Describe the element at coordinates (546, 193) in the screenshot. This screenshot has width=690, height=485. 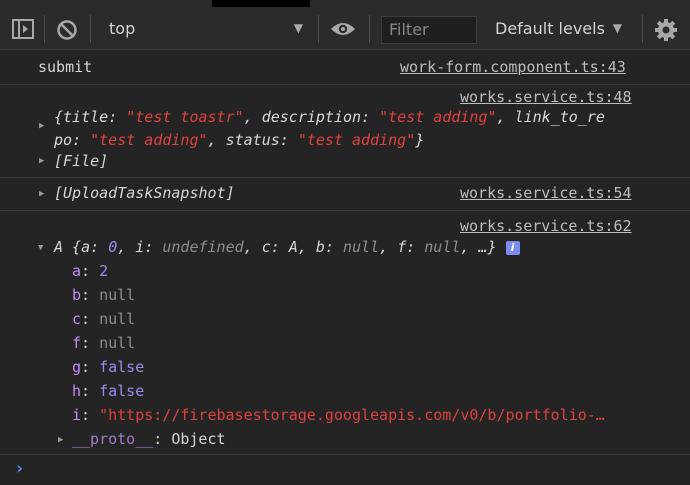
I see `source-link: works.service.ts:54` at that location.